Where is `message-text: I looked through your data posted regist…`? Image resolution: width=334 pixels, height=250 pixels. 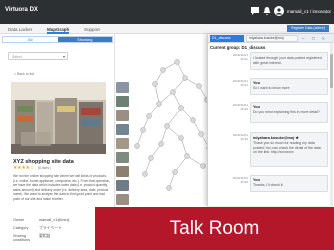
message-text: I looked through your data posted regist… is located at coordinates (287, 60).